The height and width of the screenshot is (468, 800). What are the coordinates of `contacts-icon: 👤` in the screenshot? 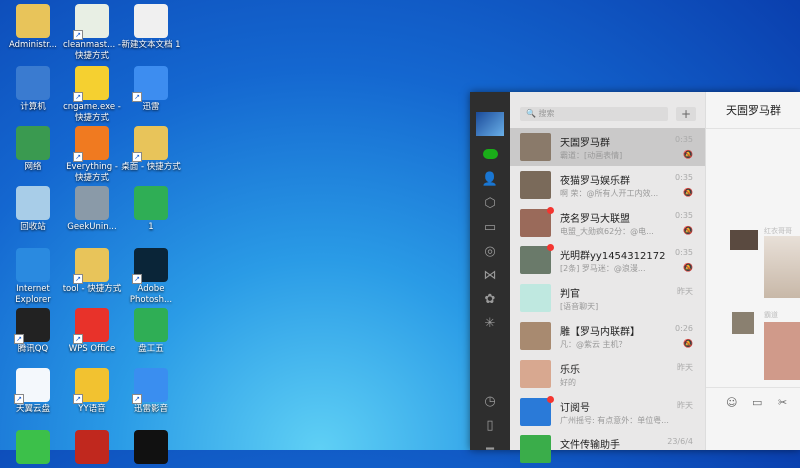 It's located at (490, 180).